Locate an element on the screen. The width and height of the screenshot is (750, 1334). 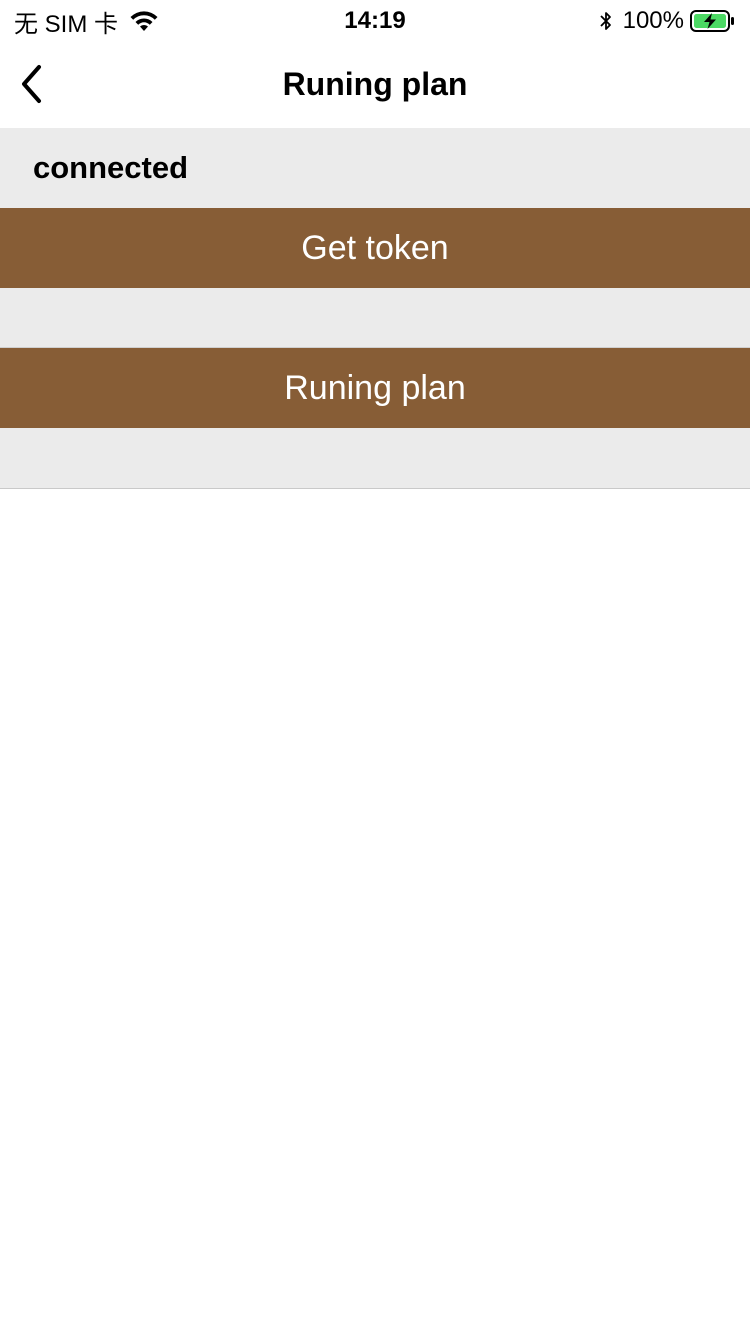
navigation-bar: Runing plan is located at coordinates (375, 84).